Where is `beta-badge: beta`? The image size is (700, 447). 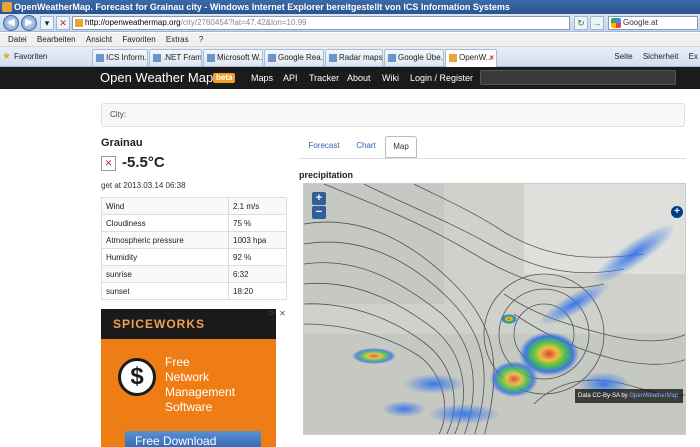
beta-badge: beta is located at coordinates (224, 78).